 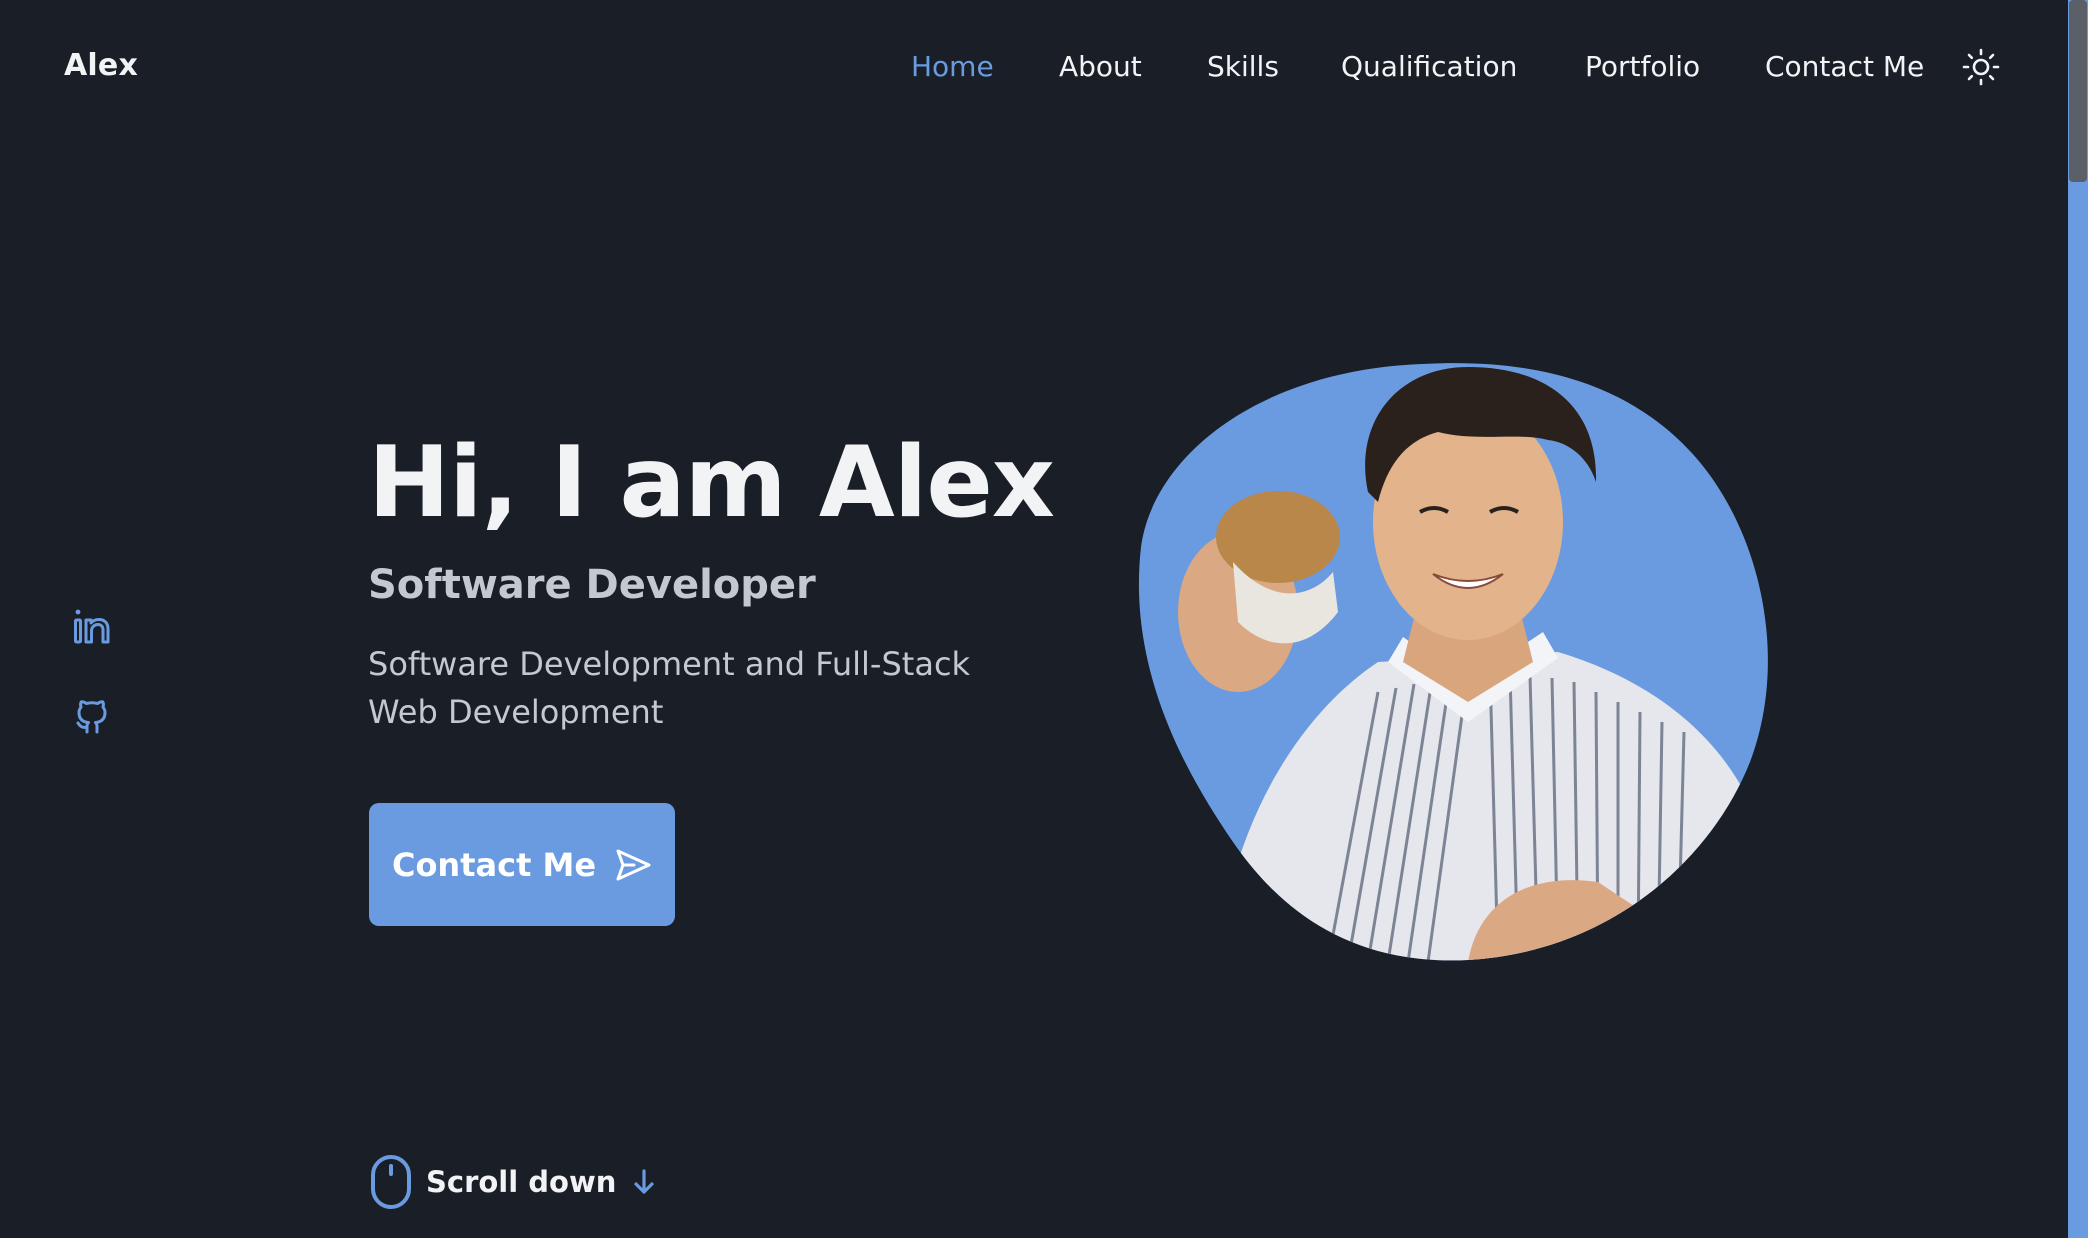 What do you see at coordinates (711, 483) in the screenshot?
I see `hero-title: Hi, I am Alex` at bounding box center [711, 483].